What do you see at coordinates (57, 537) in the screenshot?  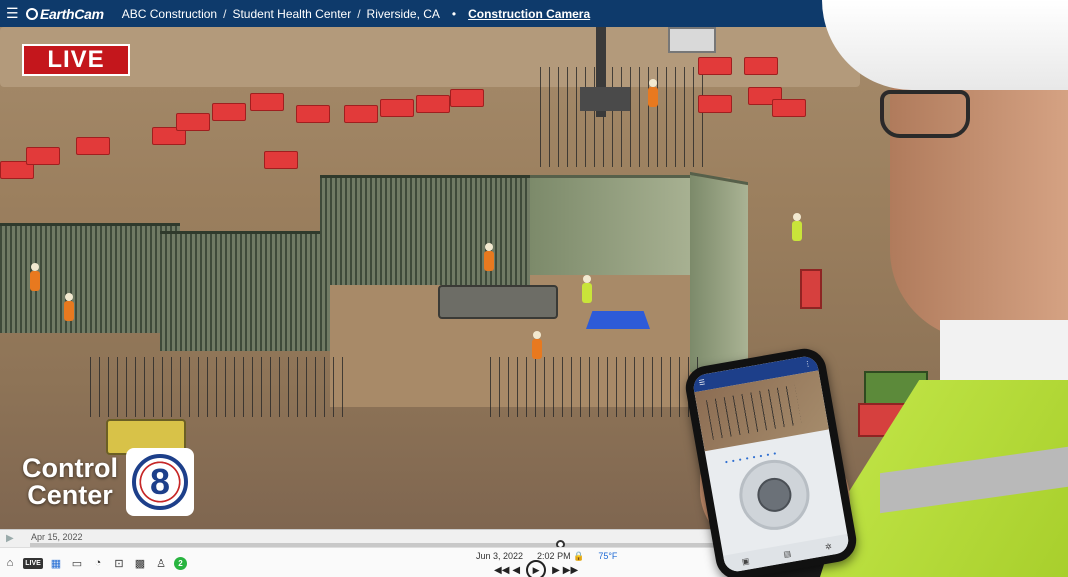 I see `timeline-start-date: Apr 15, 2022` at bounding box center [57, 537].